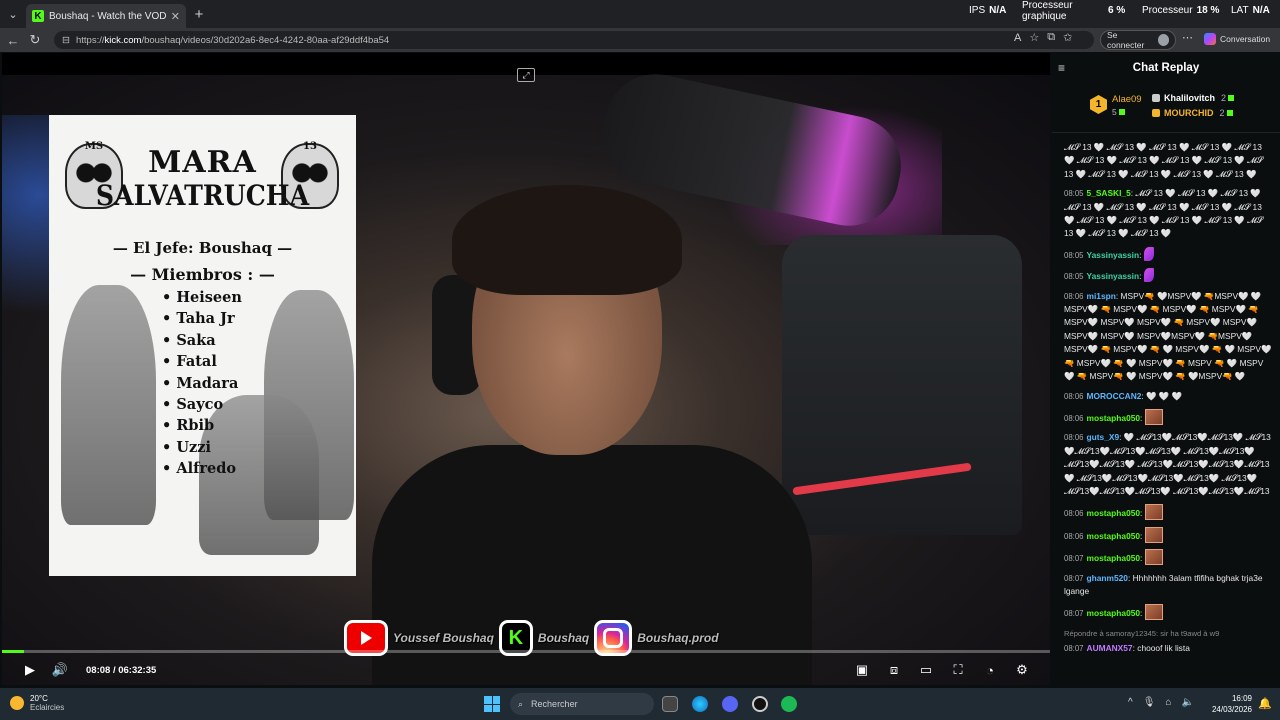 Image resolution: width=1280 pixels, height=720 pixels. I want to click on chat-message: 08:06 MOROCCAN2: 🤍 🤍 🤍, so click(1168, 396).